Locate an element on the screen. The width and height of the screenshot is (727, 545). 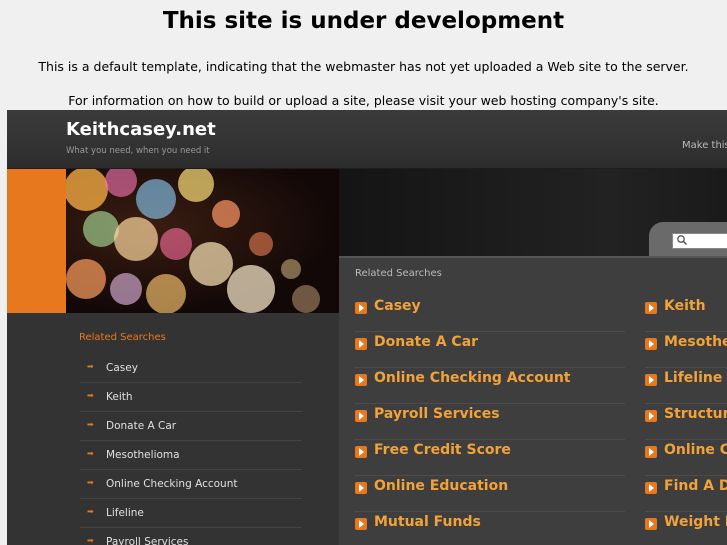
result-link-label: Find A De is located at coordinates (695, 486).